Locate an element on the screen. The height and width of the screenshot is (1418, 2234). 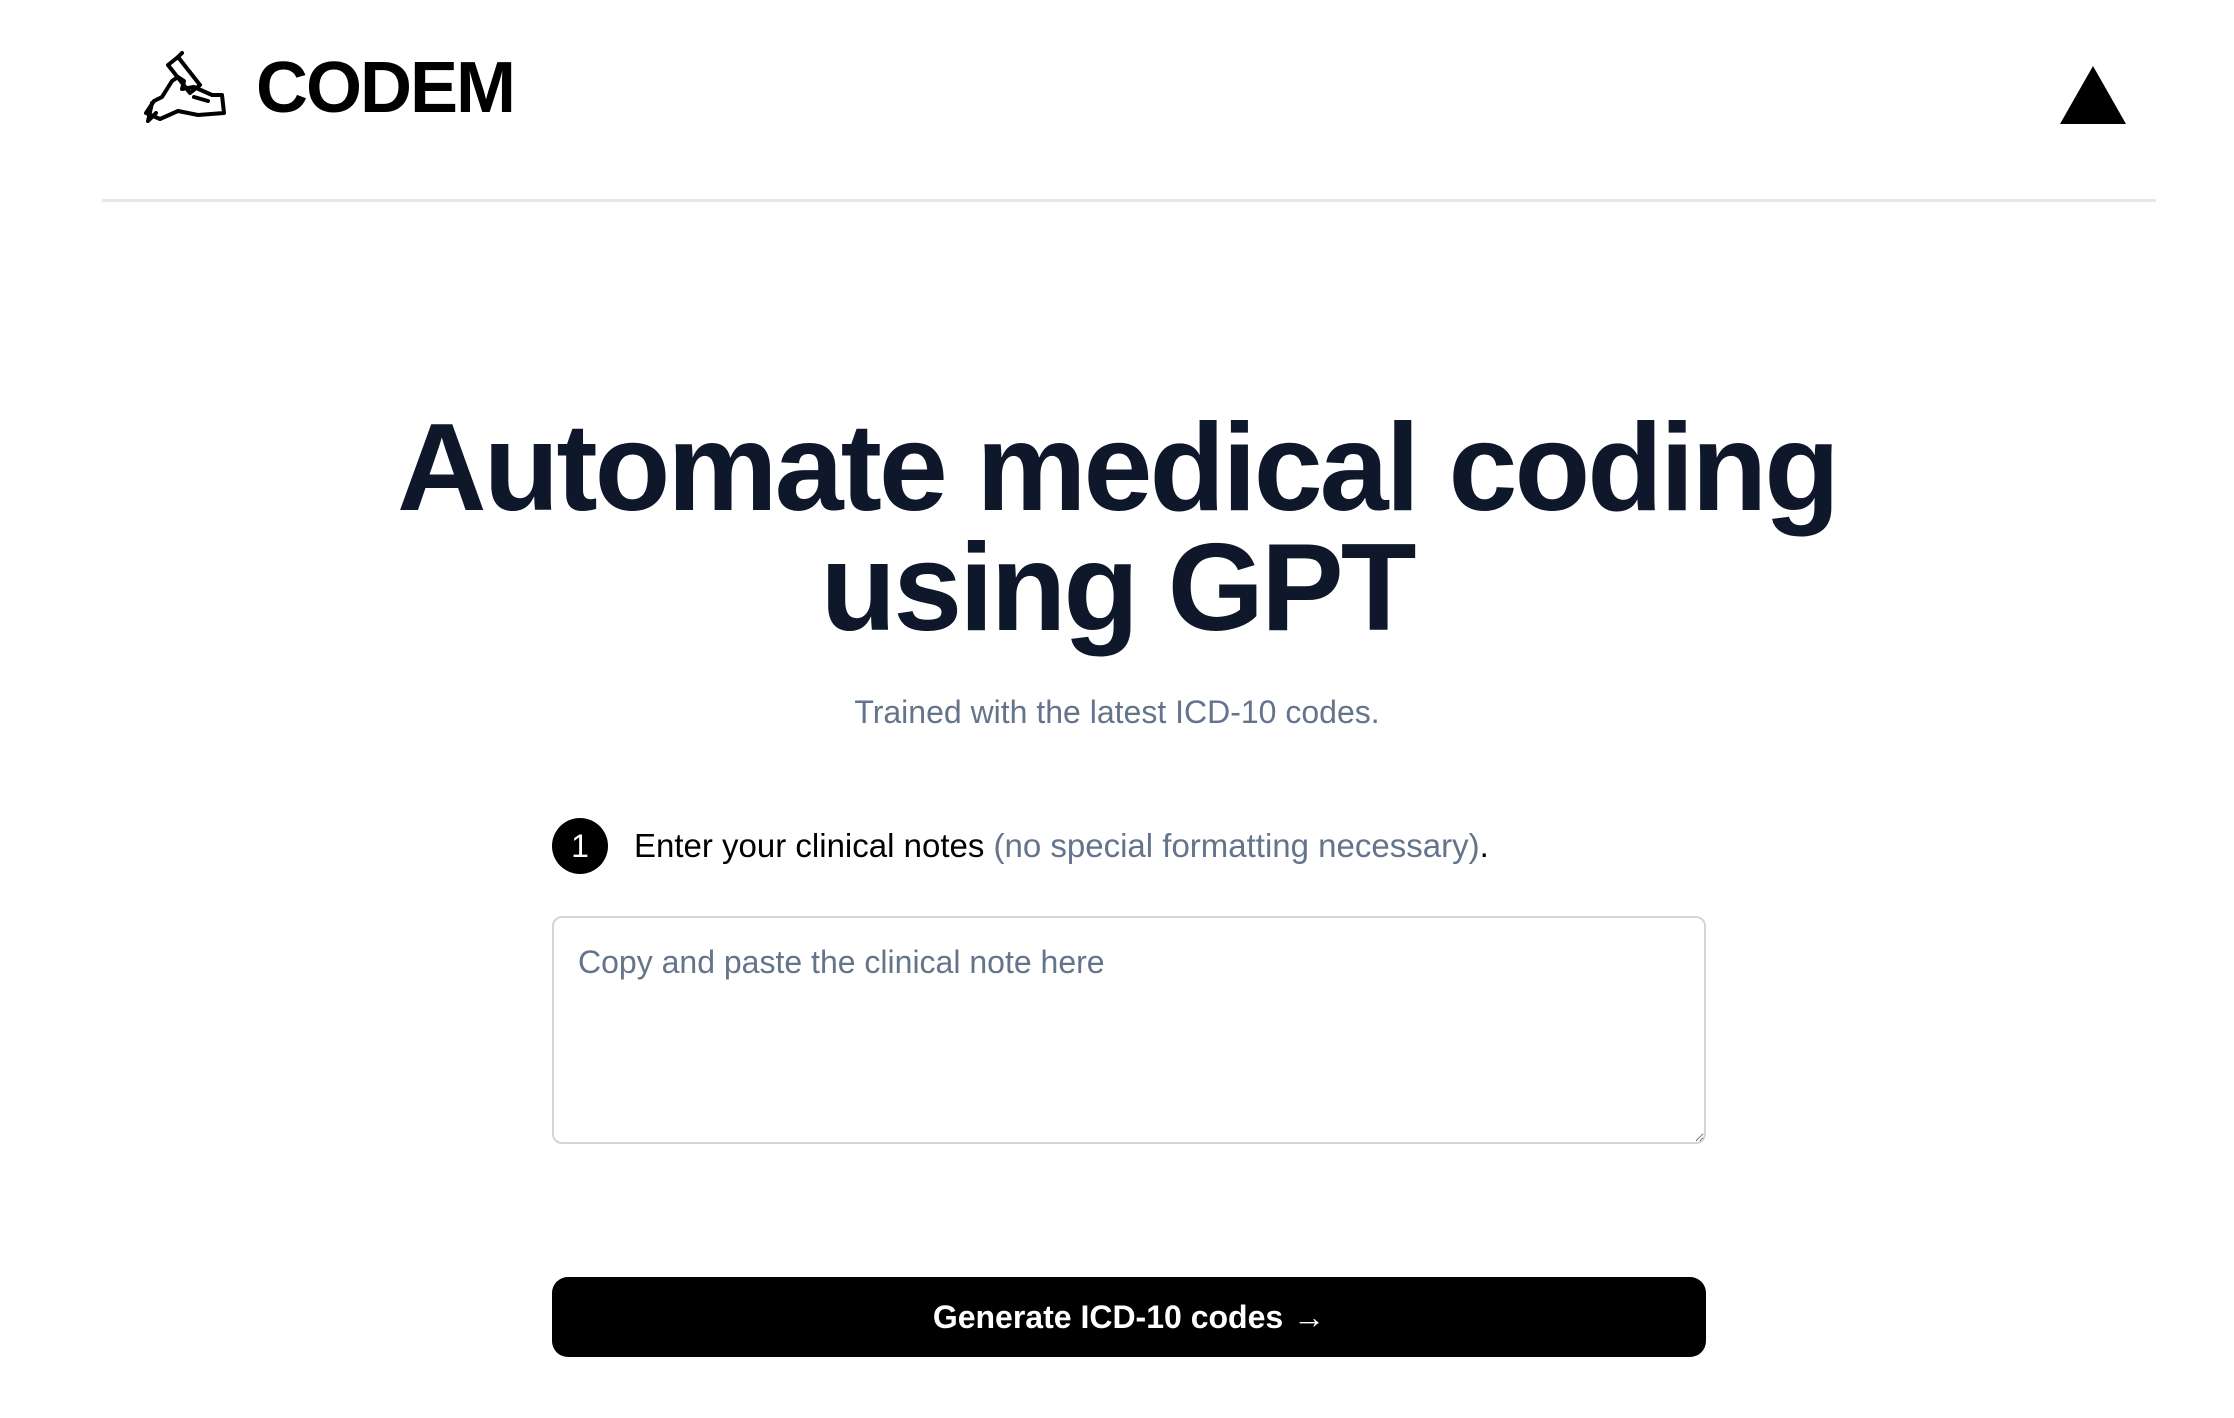
generate-codes-button: Generate ICD-10 codes → is located at coordinates (1129, 1317).